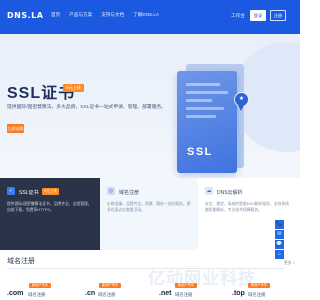  I want to click on card-domain: ◎ 域名注册 价格低廉，品牌齐全，简便、解析一站式服务，更多优惠点击查看活动。, so click(149, 214).